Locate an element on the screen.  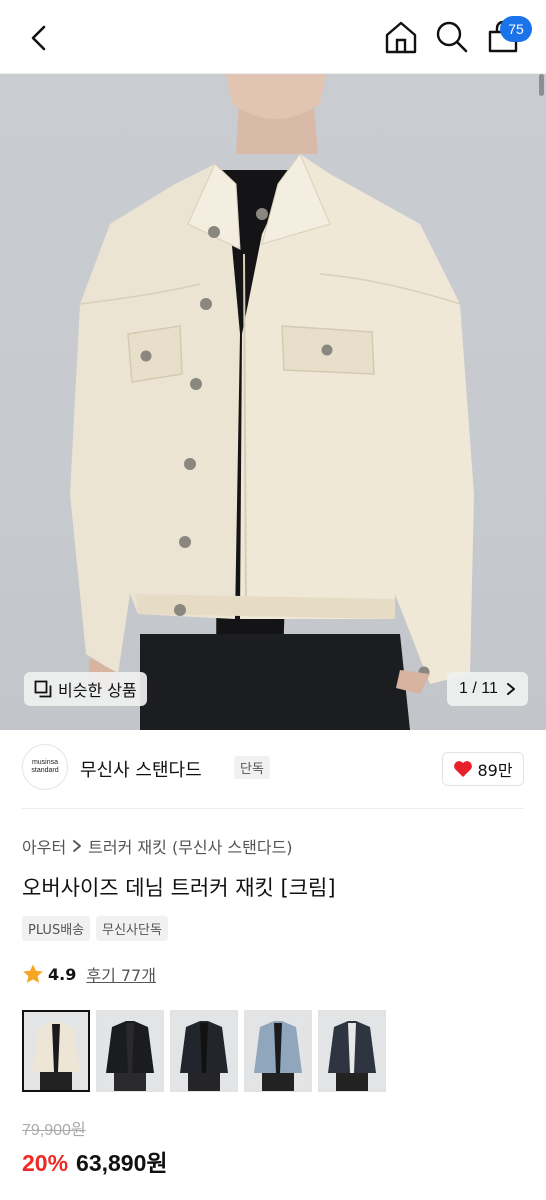
cart-count-badge: 75 is located at coordinates (516, 29).